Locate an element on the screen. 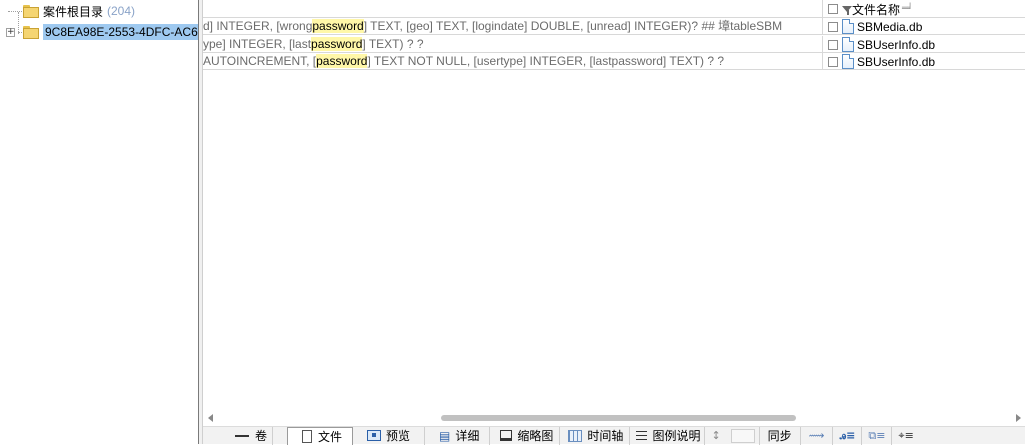  blank-button is located at coordinates (743, 435).